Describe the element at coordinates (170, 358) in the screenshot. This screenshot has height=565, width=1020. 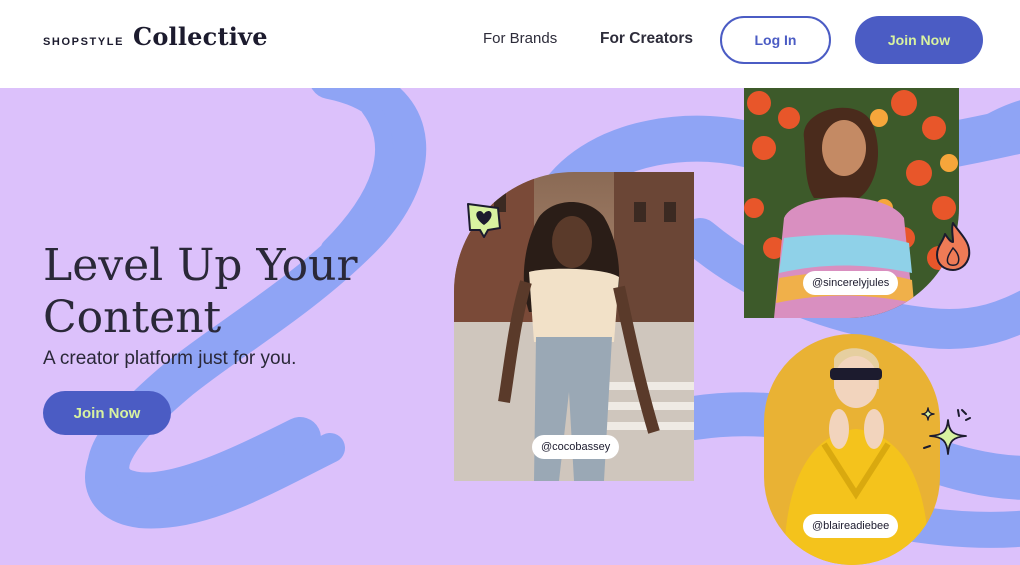
I see `hero-subtitle: A creator platform just for you.` at that location.